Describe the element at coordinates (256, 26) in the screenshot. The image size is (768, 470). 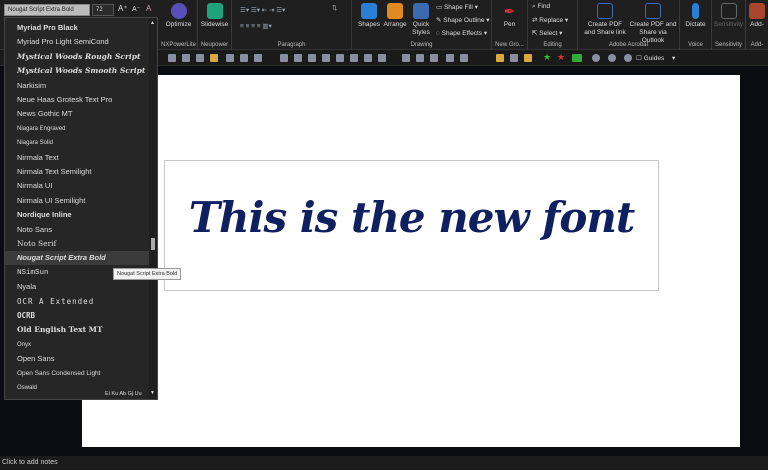
I see `align-icons: ≡ ≡ ≡ ≡ ▥▾` at that location.